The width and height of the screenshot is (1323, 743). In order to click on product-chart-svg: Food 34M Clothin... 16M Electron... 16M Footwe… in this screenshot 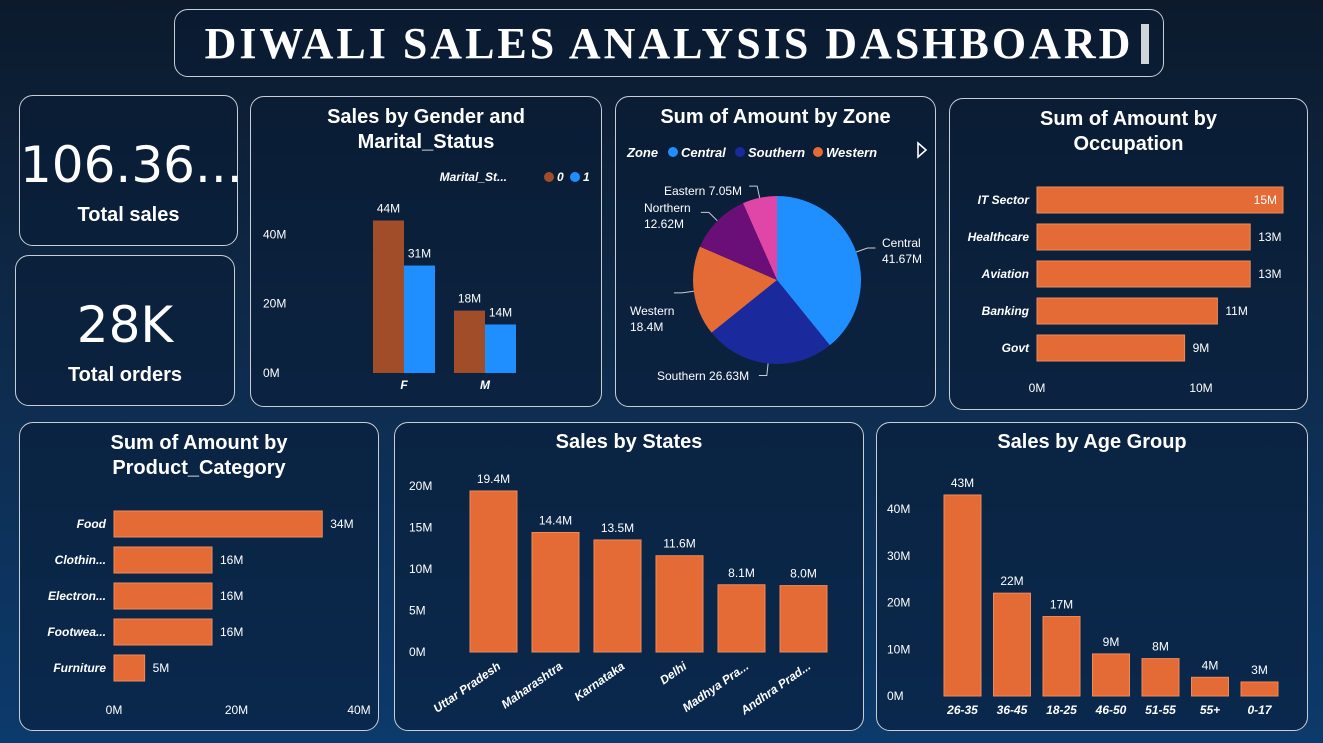, I will do `click(209, 613)`.